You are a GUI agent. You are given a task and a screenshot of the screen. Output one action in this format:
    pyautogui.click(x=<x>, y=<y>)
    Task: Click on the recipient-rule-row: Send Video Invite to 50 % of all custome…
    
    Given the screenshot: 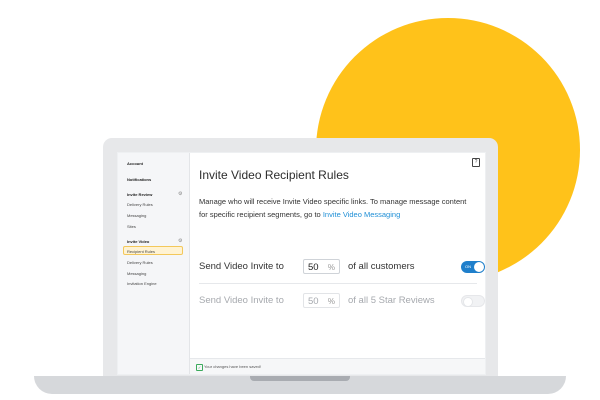 What is the action you would take?
    pyautogui.click(x=342, y=267)
    